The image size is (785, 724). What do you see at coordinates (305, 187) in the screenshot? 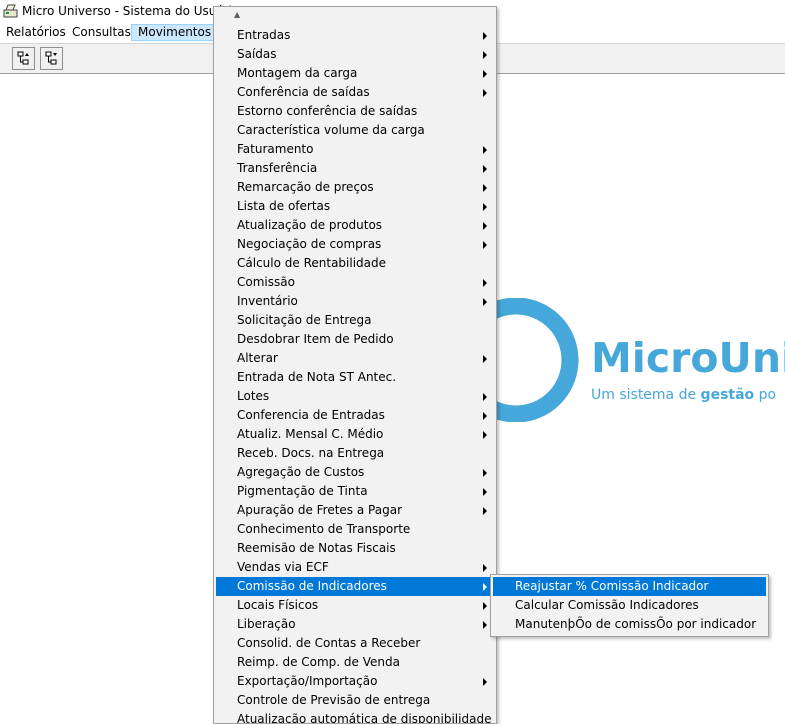
I see `menu-item-label: Remarcação de preços` at bounding box center [305, 187].